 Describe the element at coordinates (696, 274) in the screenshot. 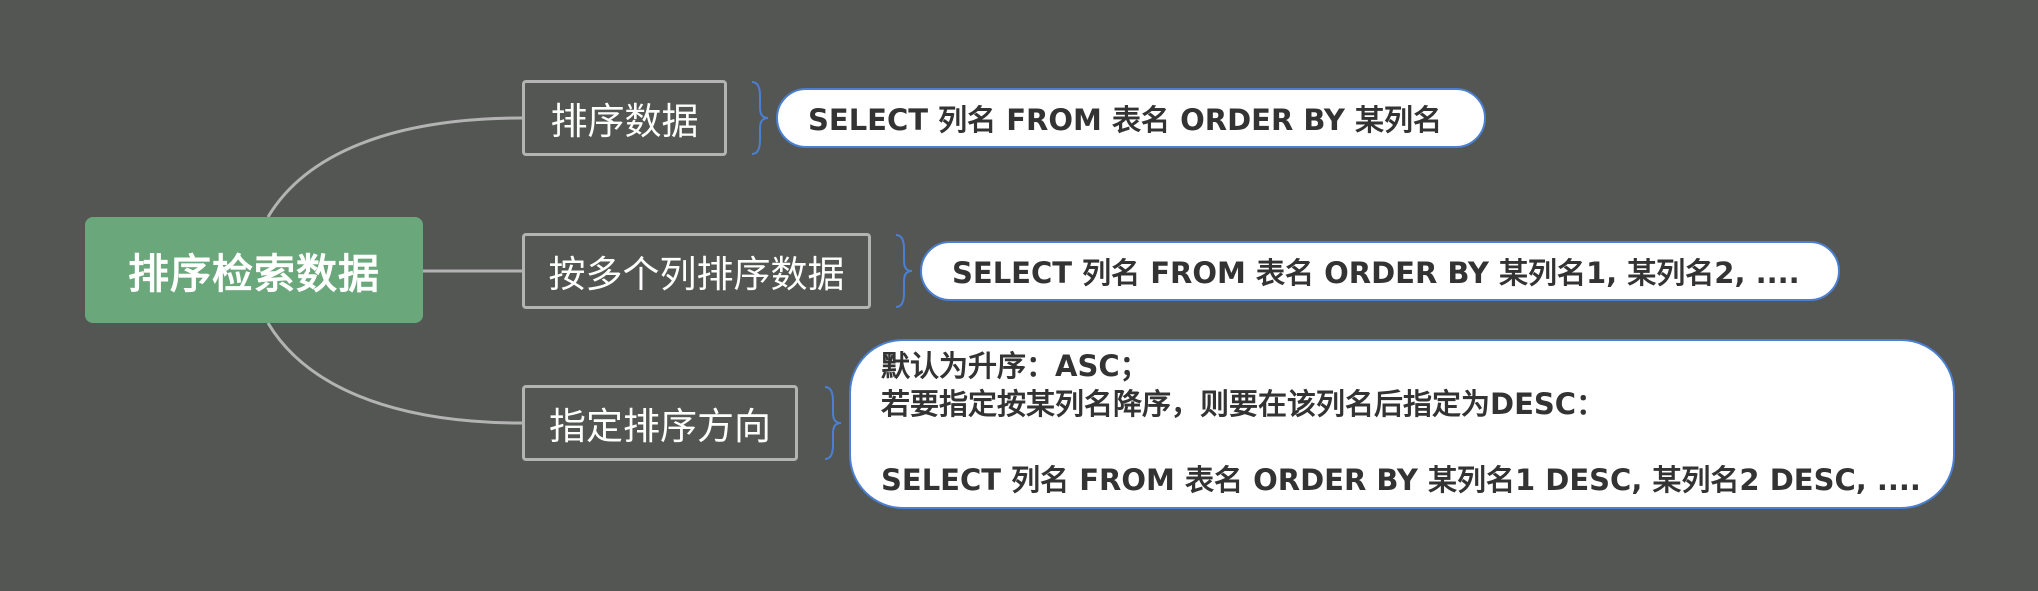

I see `branch-multi-column-sort-label: 按多个列排序数据` at that location.